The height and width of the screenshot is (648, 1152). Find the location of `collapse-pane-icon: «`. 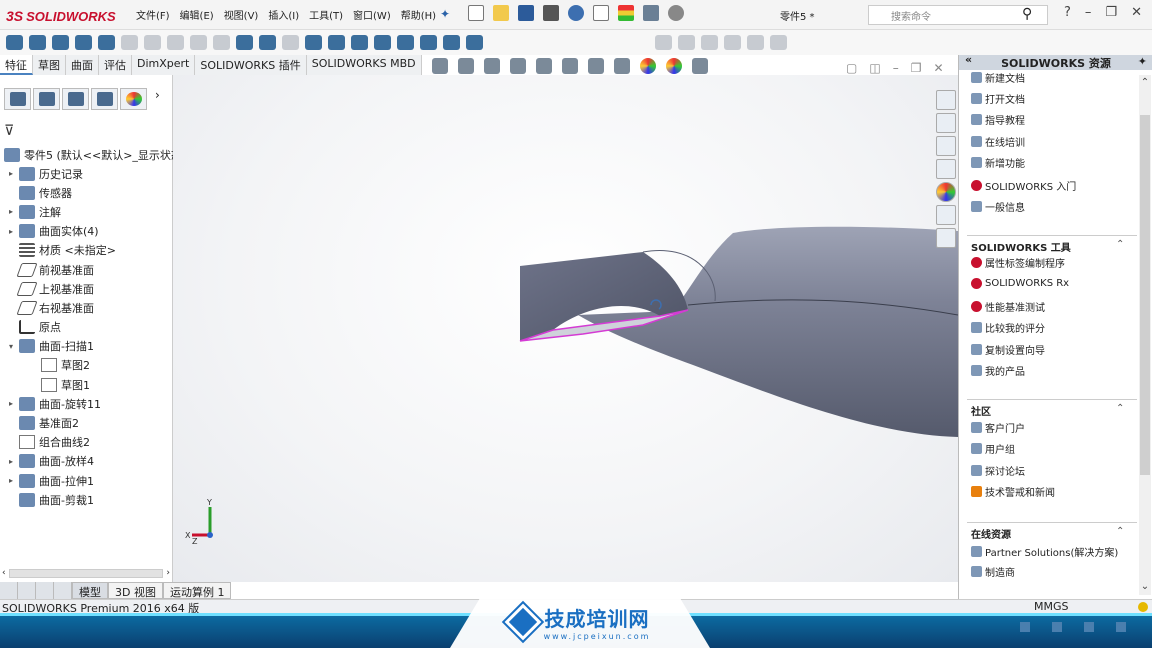

collapse-pane-icon: « is located at coordinates (968, 59).